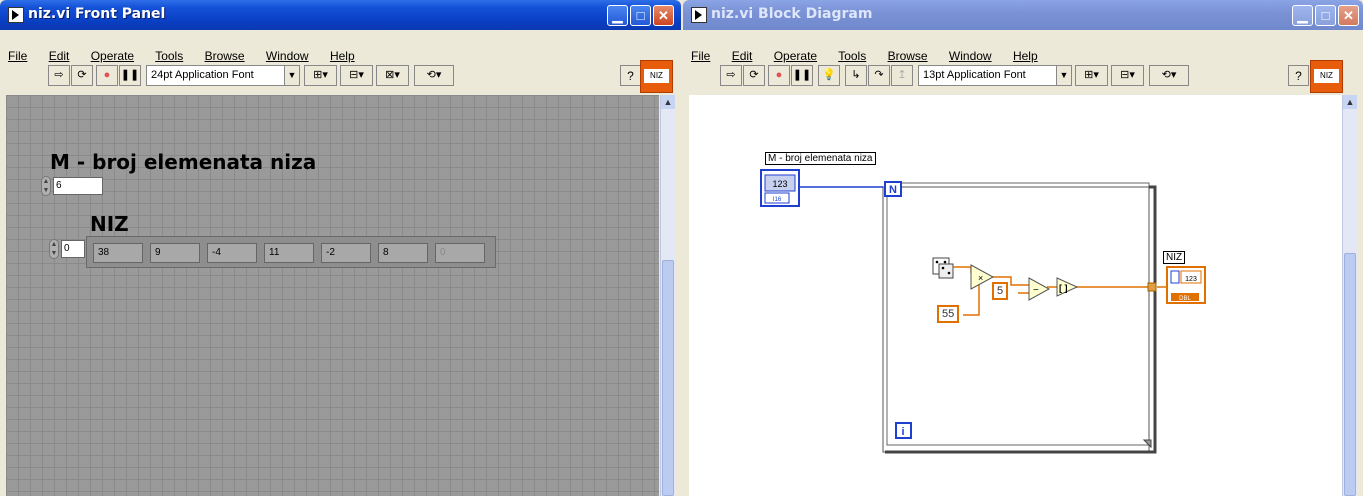 The width and height of the screenshot is (1363, 496). I want to click on svg-text: I16, so click(777, 200).